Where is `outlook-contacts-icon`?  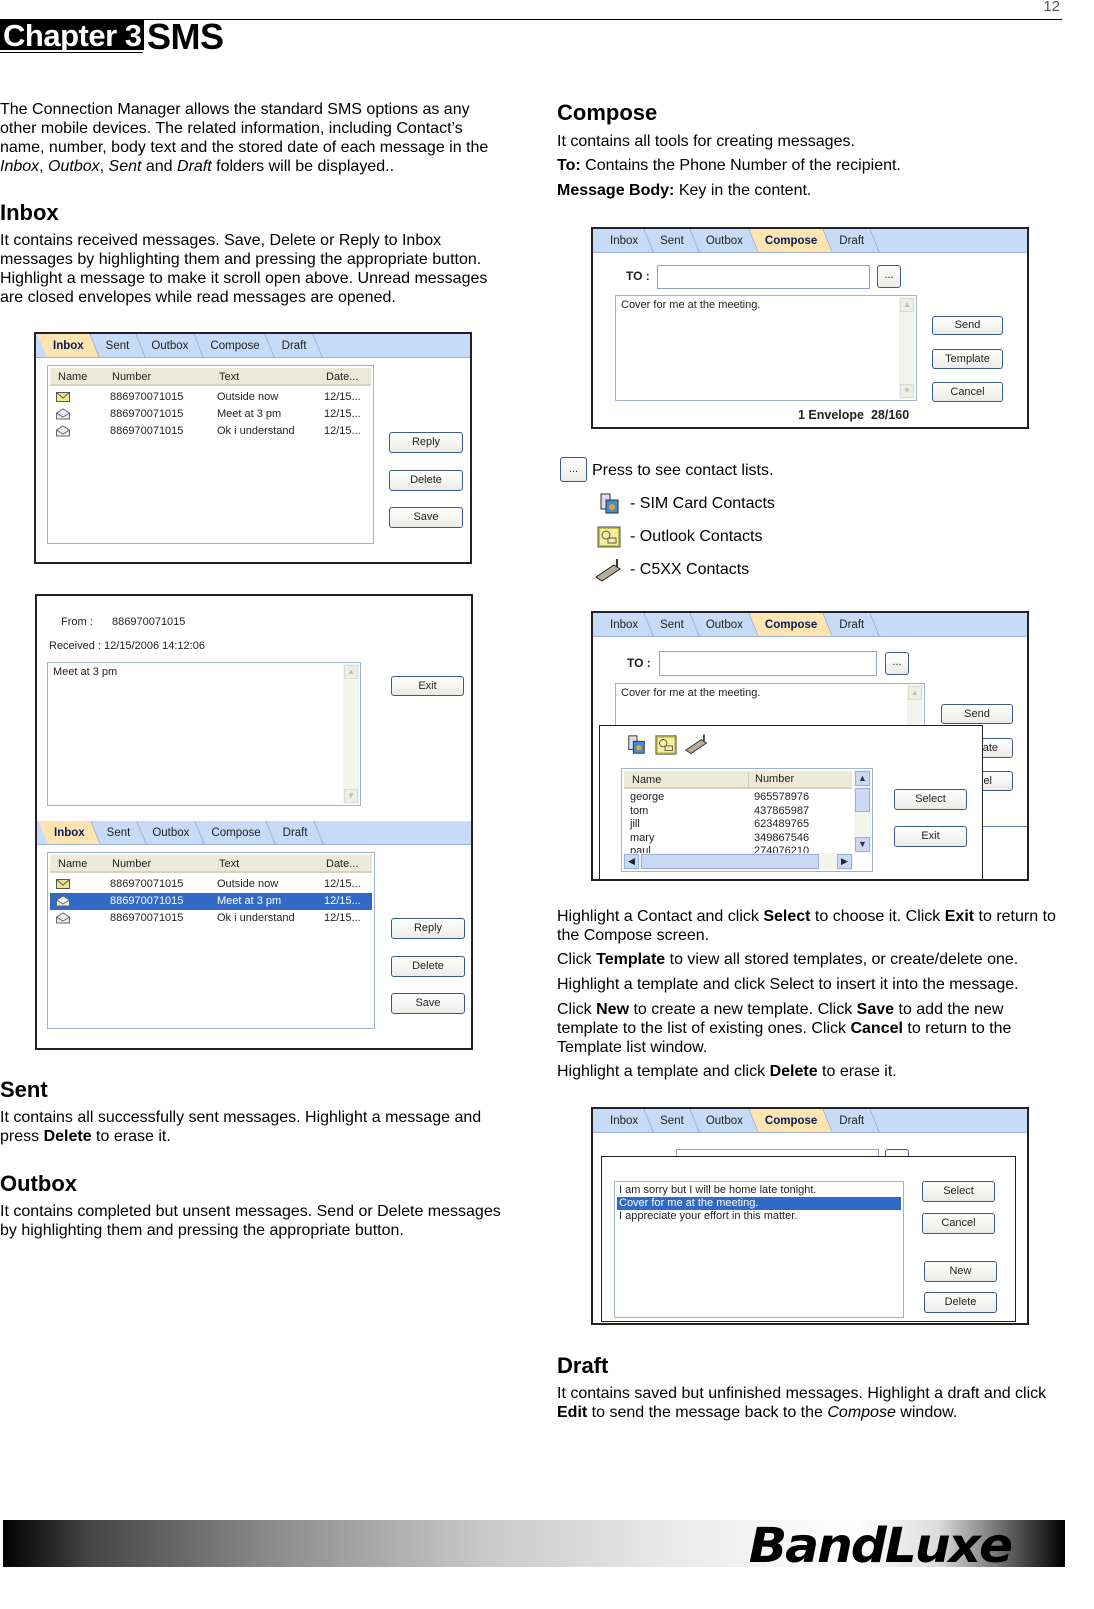 outlook-contacts-icon is located at coordinates (666, 745).